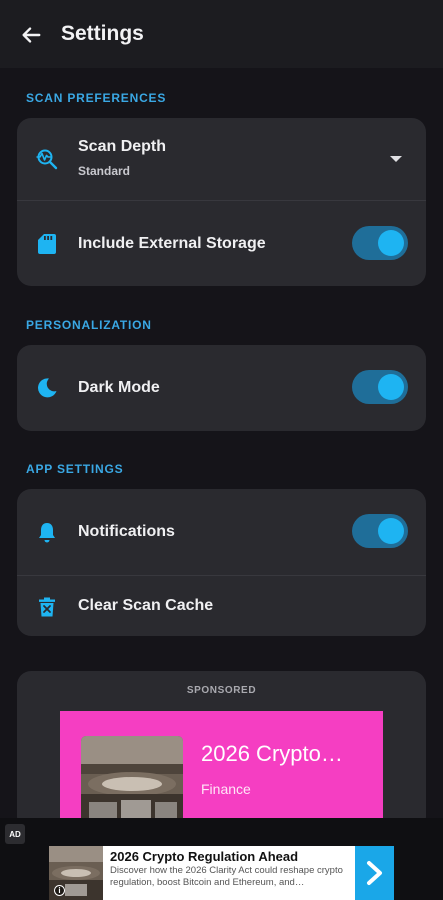  Describe the element at coordinates (122, 146) in the screenshot. I see `scan-depth-label: Scan Depth` at that location.